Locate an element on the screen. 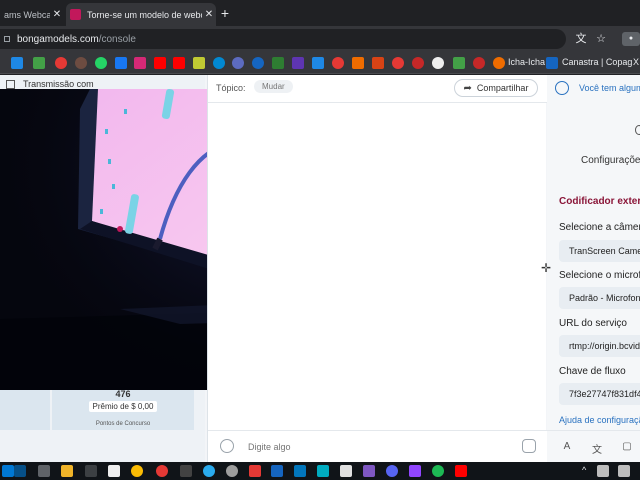 This screenshot has width=640, height=480. twitch-icon is located at coordinates (415, 471).